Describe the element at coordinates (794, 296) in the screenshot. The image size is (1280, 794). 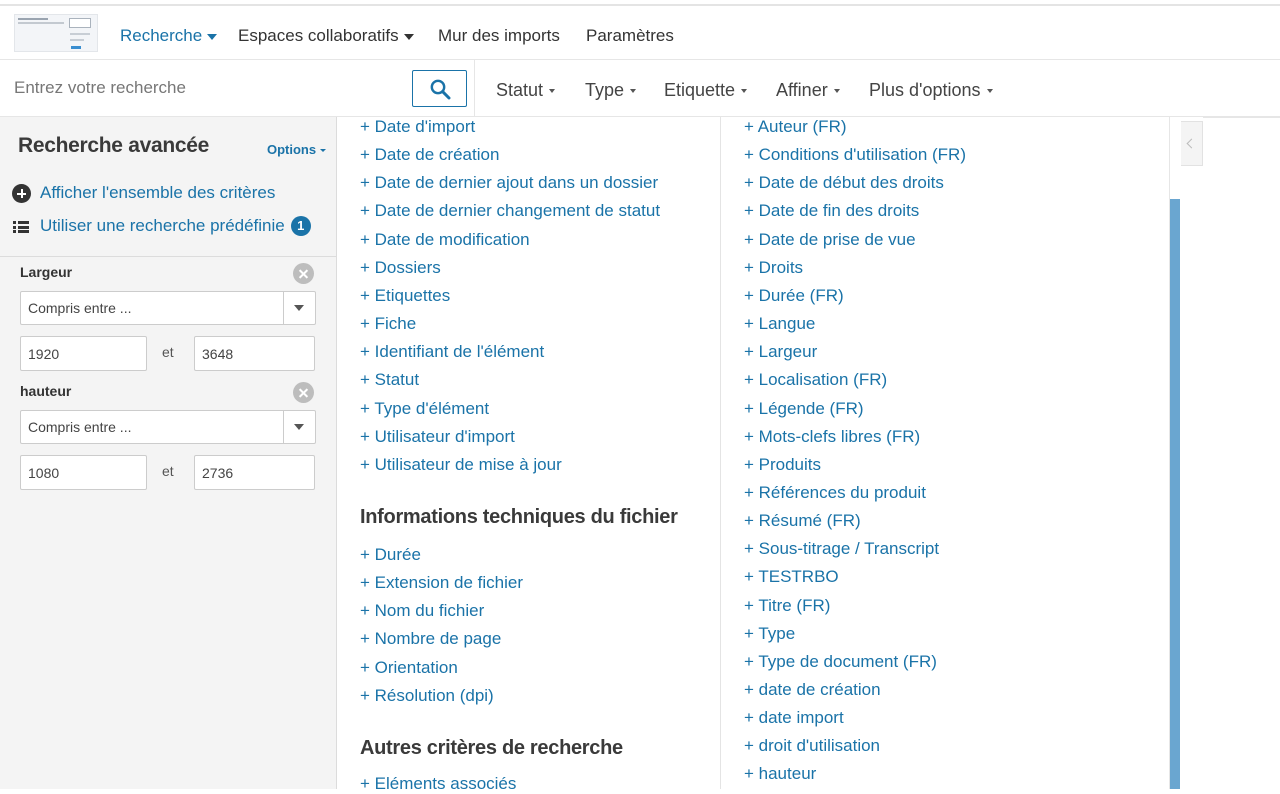
I see `criterion-link: + Durée (FR)` at that location.